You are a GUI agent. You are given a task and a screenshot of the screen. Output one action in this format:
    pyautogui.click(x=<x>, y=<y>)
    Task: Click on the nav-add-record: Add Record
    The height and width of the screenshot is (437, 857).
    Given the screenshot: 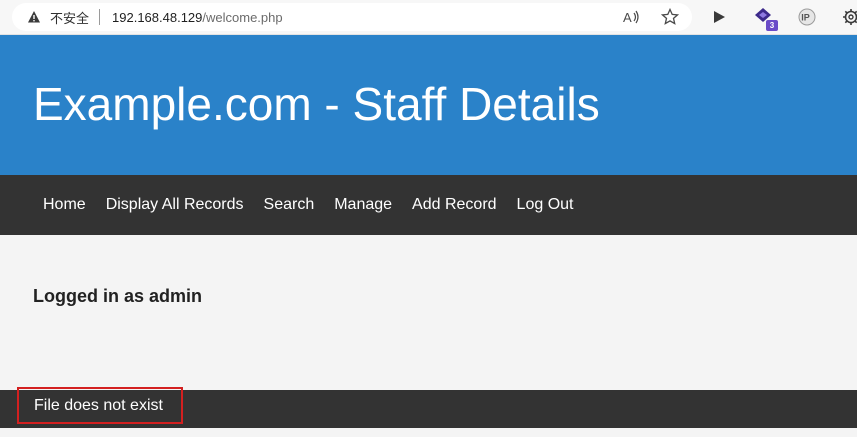 What is the action you would take?
    pyautogui.click(x=454, y=205)
    